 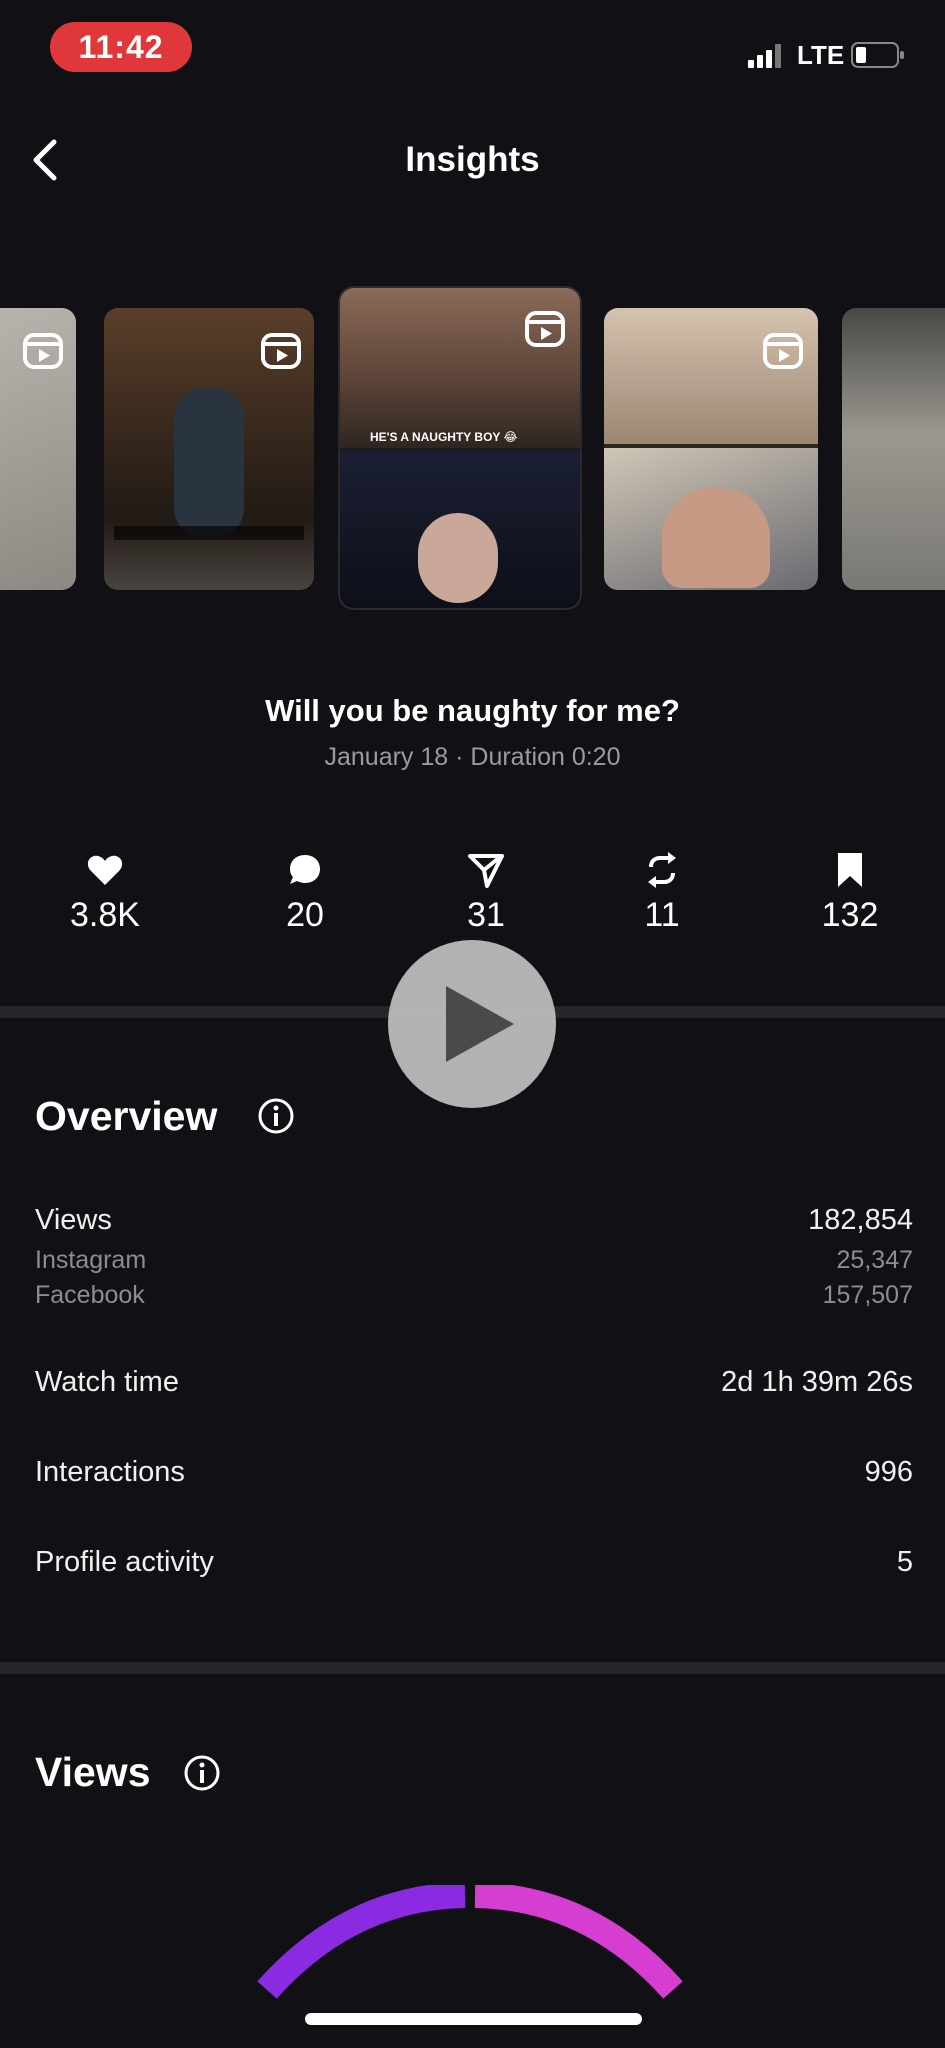 What do you see at coordinates (305, 869) in the screenshot?
I see `comment-icon` at bounding box center [305, 869].